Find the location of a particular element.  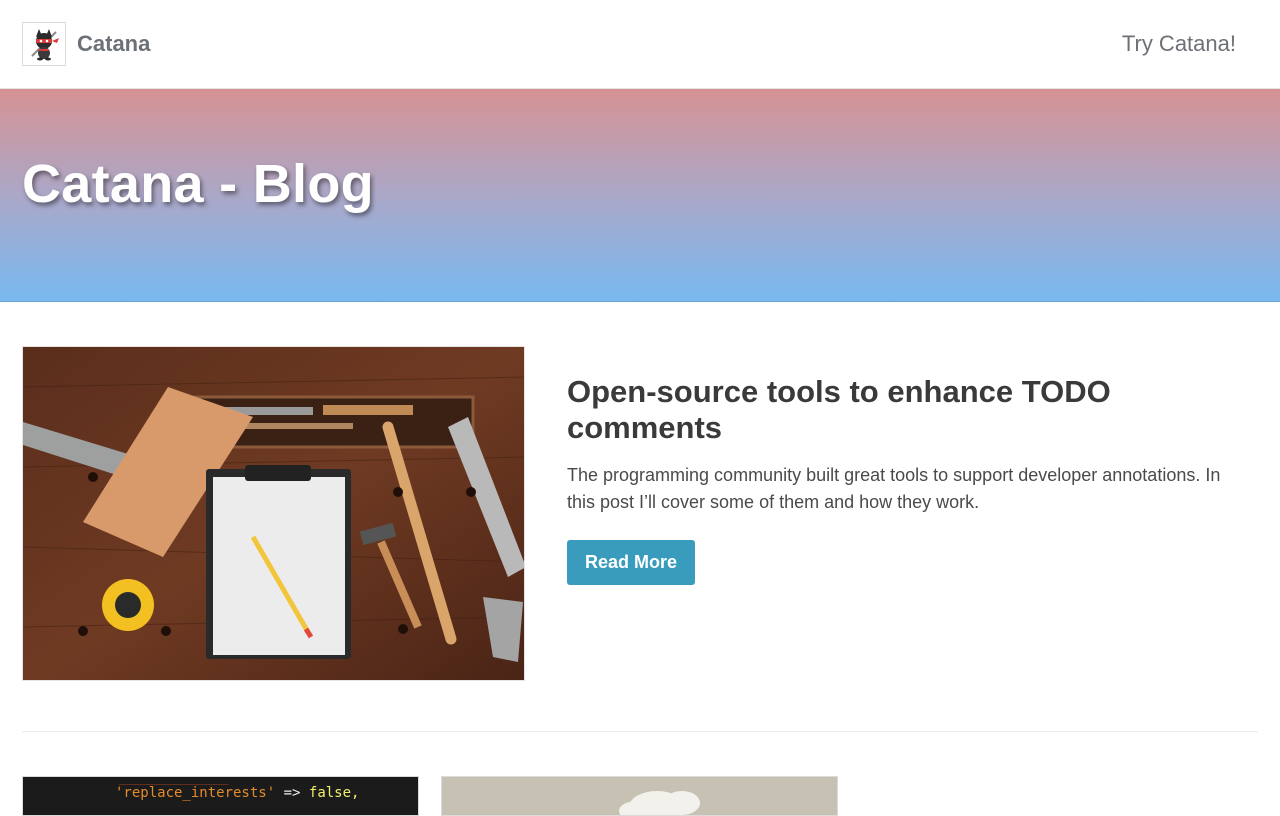

code-screen-photo: _____________ is located at coordinates (174, 780).